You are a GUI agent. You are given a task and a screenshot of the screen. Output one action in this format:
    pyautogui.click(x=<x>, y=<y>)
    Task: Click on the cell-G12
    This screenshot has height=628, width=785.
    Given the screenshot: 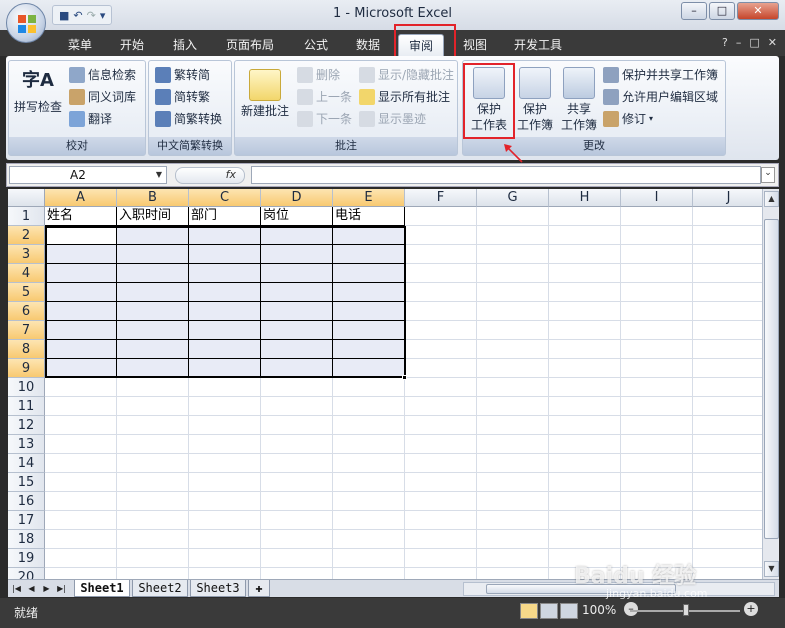 What is the action you would take?
    pyautogui.click(x=513, y=425)
    